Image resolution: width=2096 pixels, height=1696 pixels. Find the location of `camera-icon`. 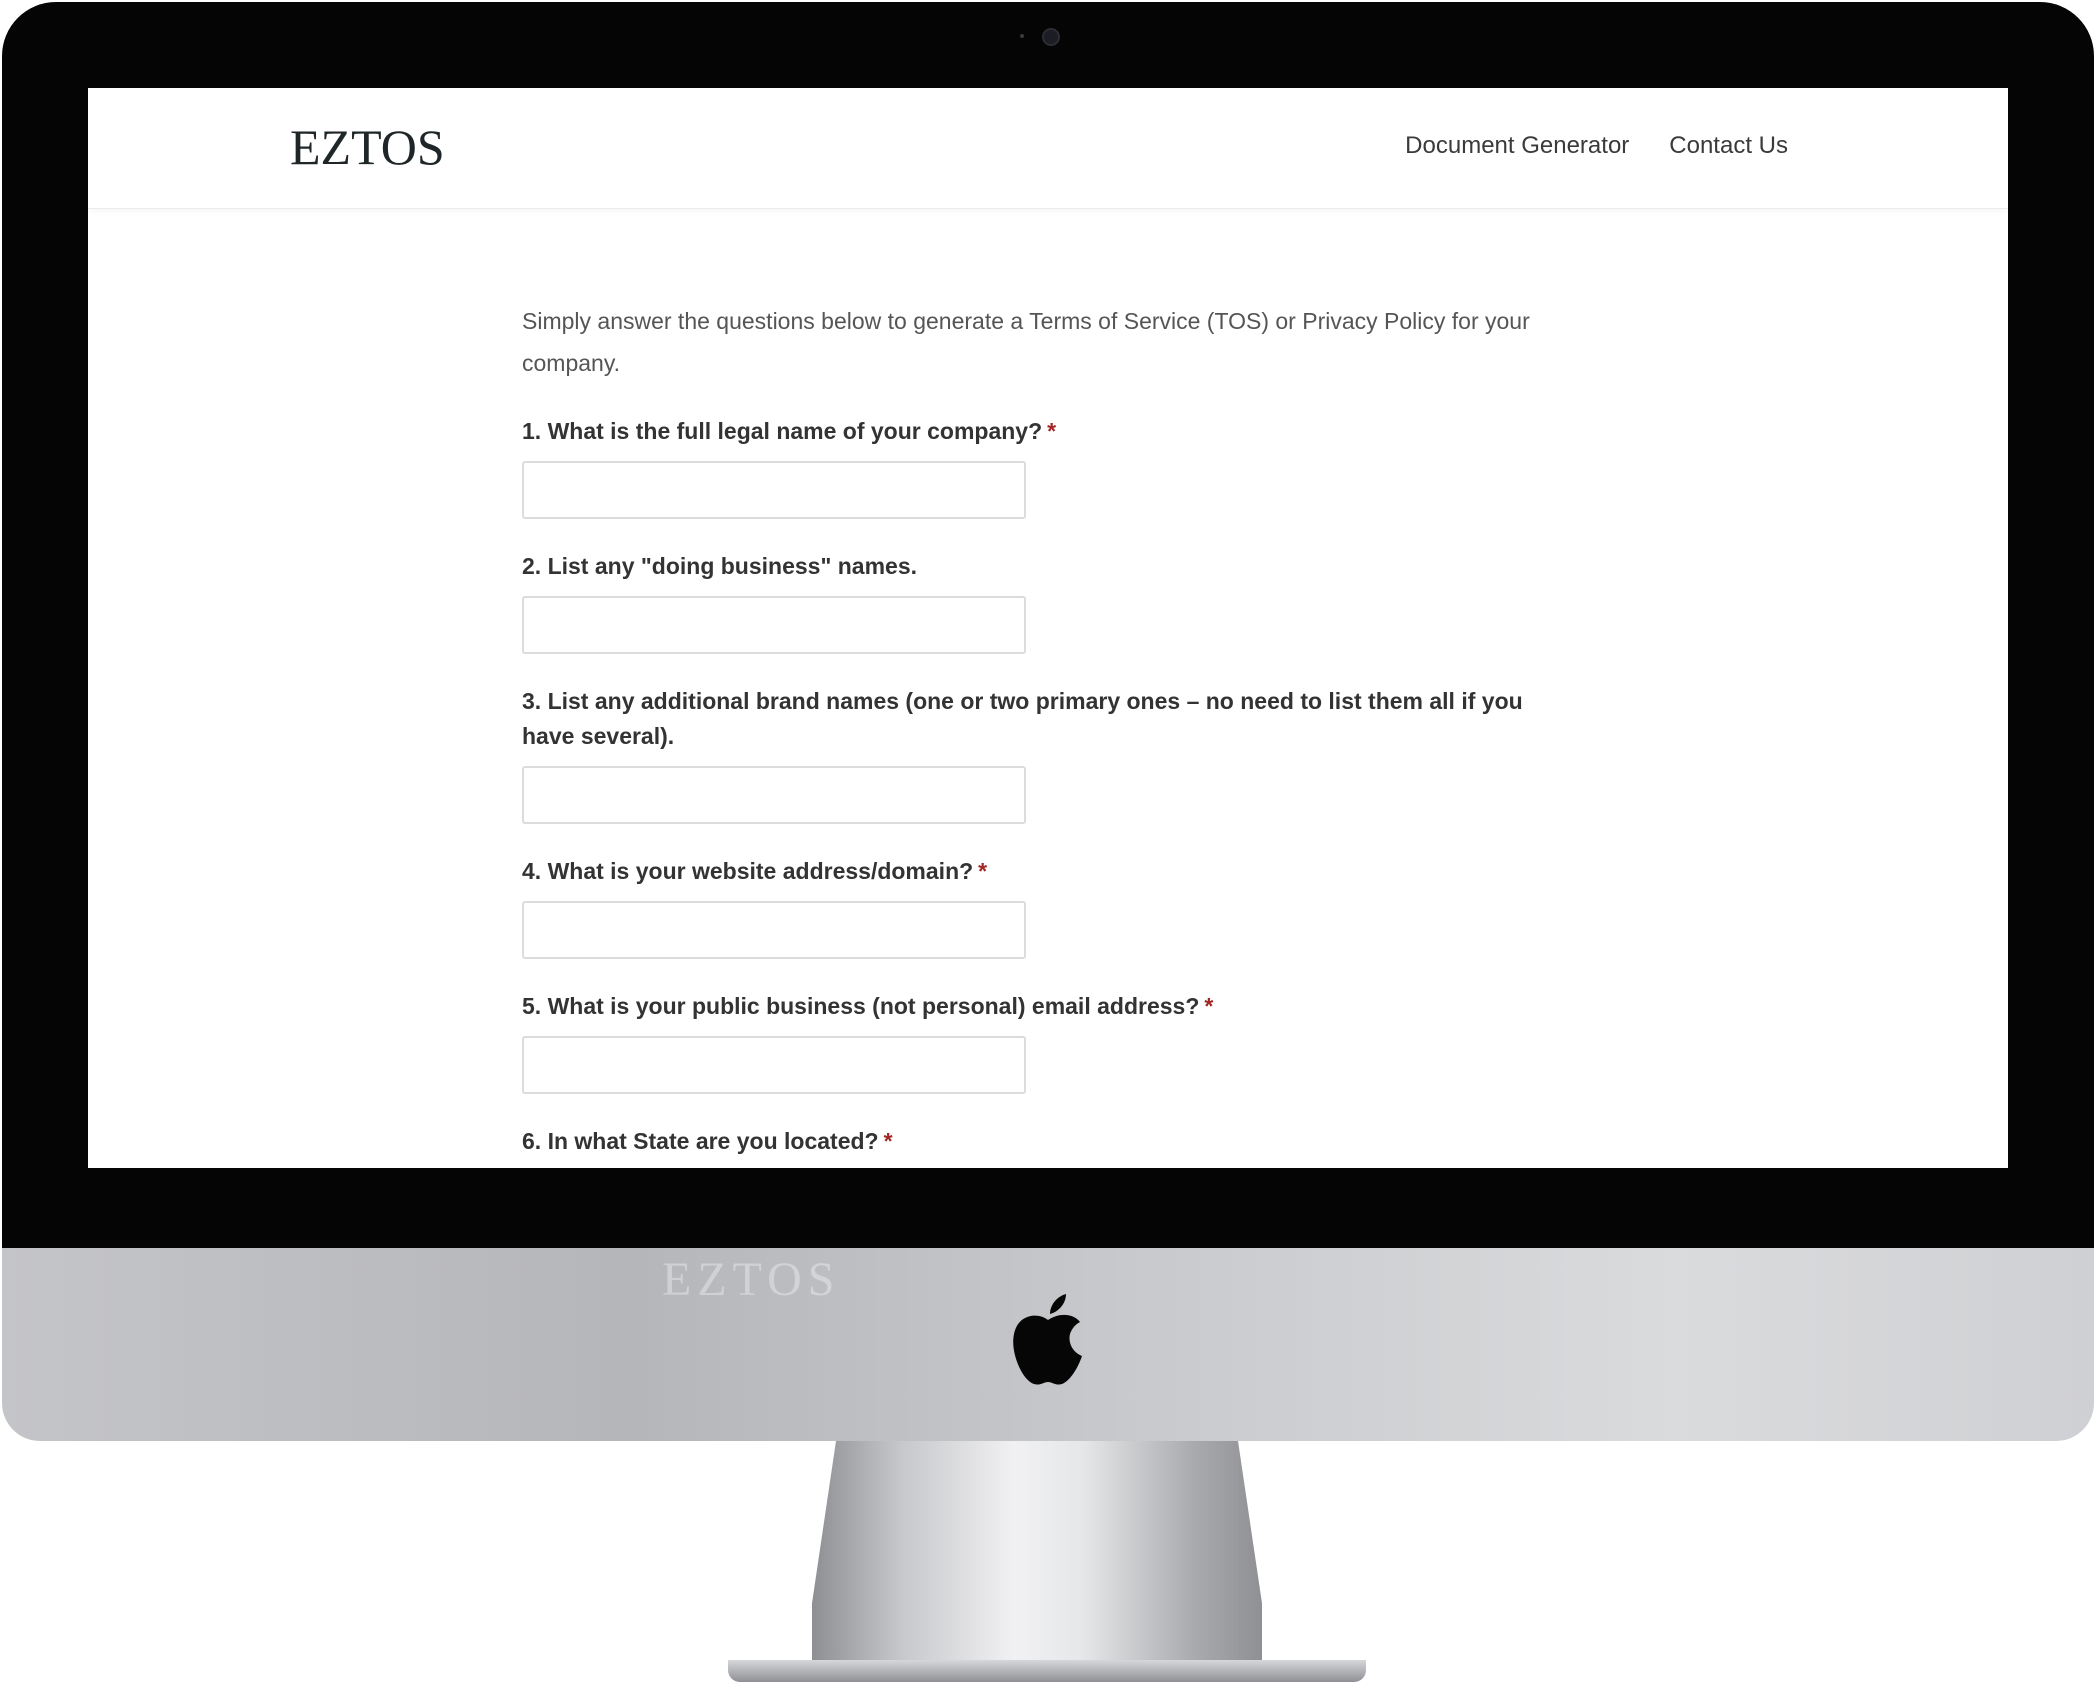

camera-icon is located at coordinates (1051, 37).